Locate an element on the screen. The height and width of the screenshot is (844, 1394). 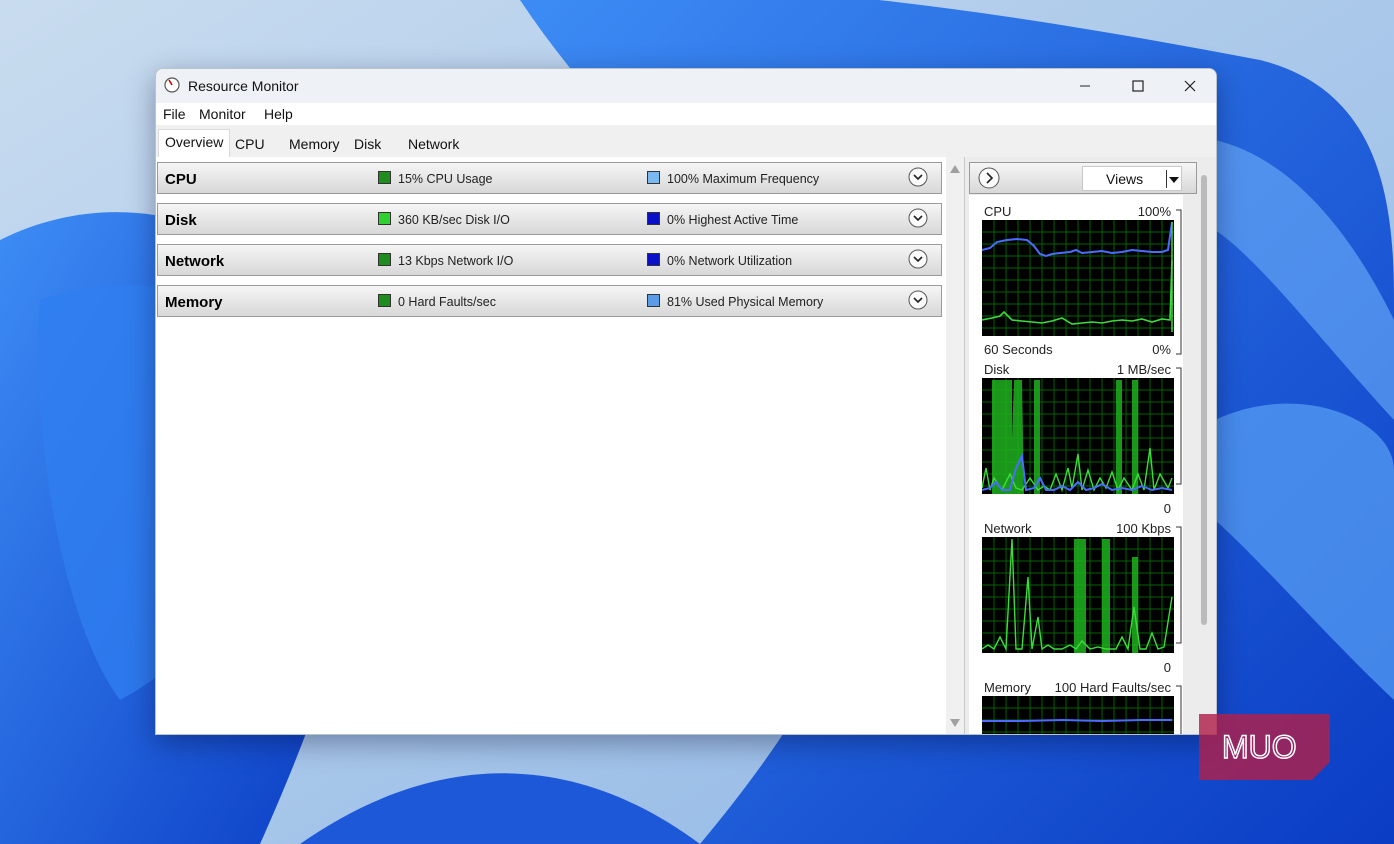
graphs-scrollbar-thumb is located at coordinates (1204, 400).